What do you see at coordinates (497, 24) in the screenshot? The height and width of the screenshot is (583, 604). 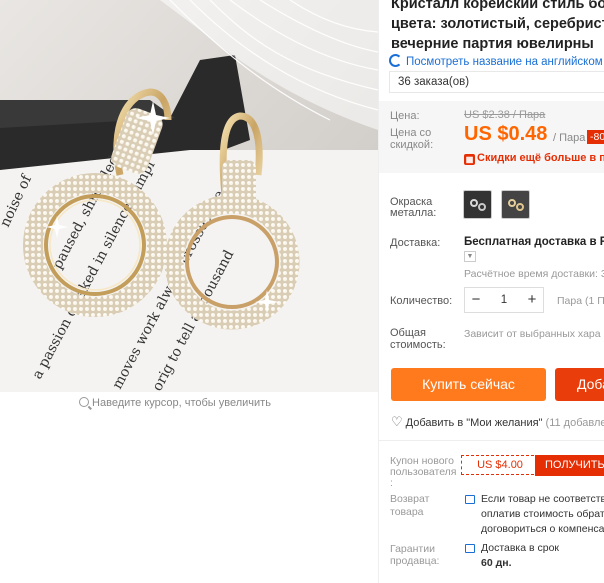 I see `product-title-line: цвета: золотистый, серебристый ц` at bounding box center [497, 24].